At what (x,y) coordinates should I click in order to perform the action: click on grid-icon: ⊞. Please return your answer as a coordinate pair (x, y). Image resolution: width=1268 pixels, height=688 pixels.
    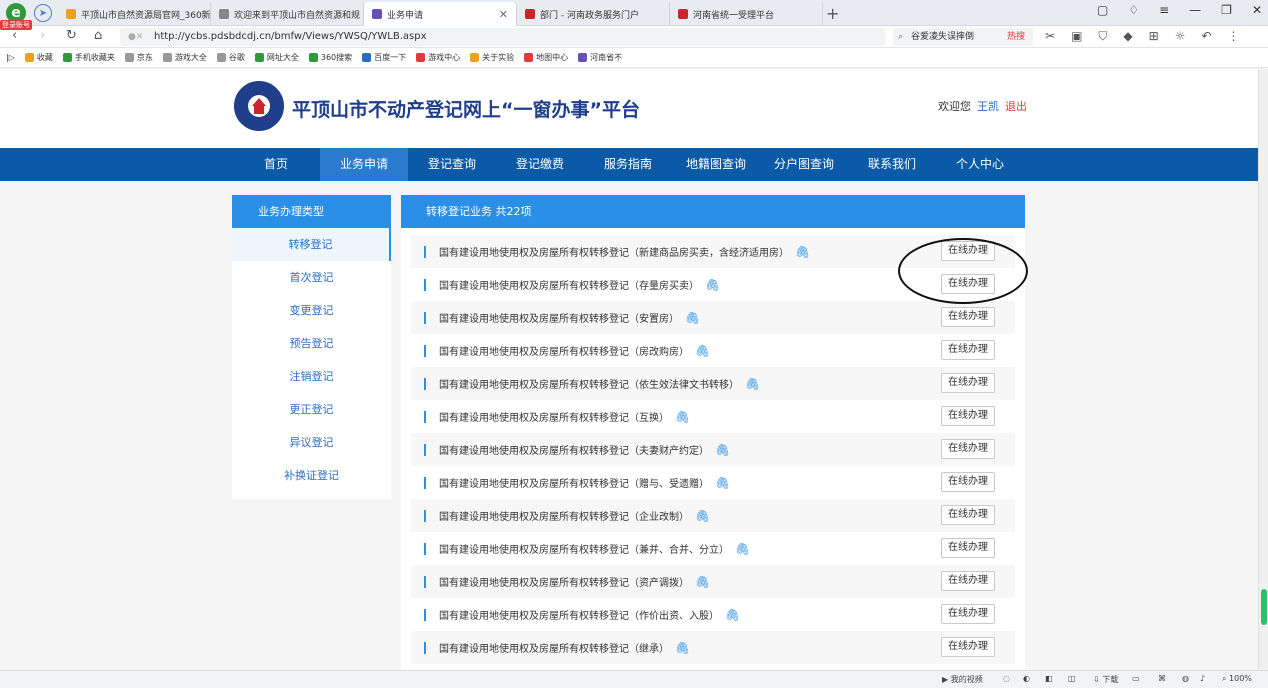
    Looking at the image, I should click on (1154, 36).